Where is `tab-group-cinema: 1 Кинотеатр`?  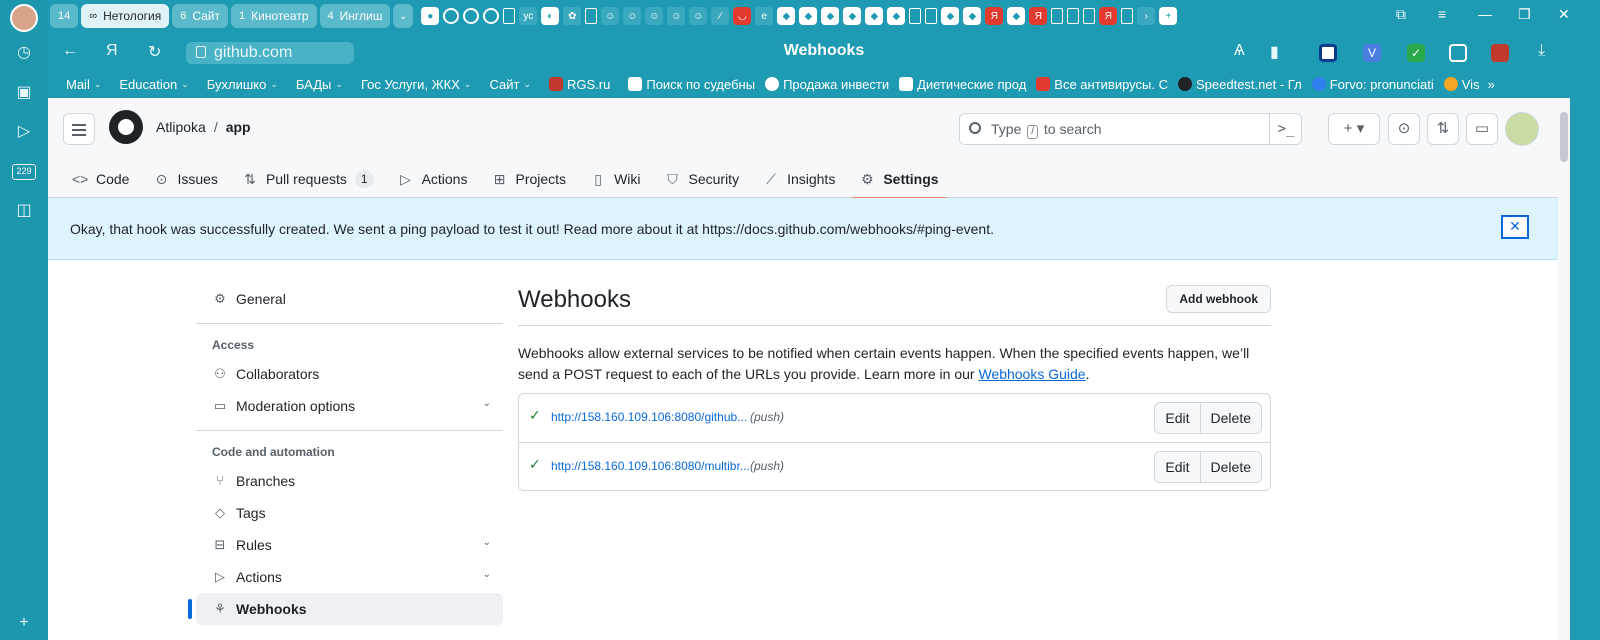 tab-group-cinema: 1 Кинотеатр is located at coordinates (274, 16).